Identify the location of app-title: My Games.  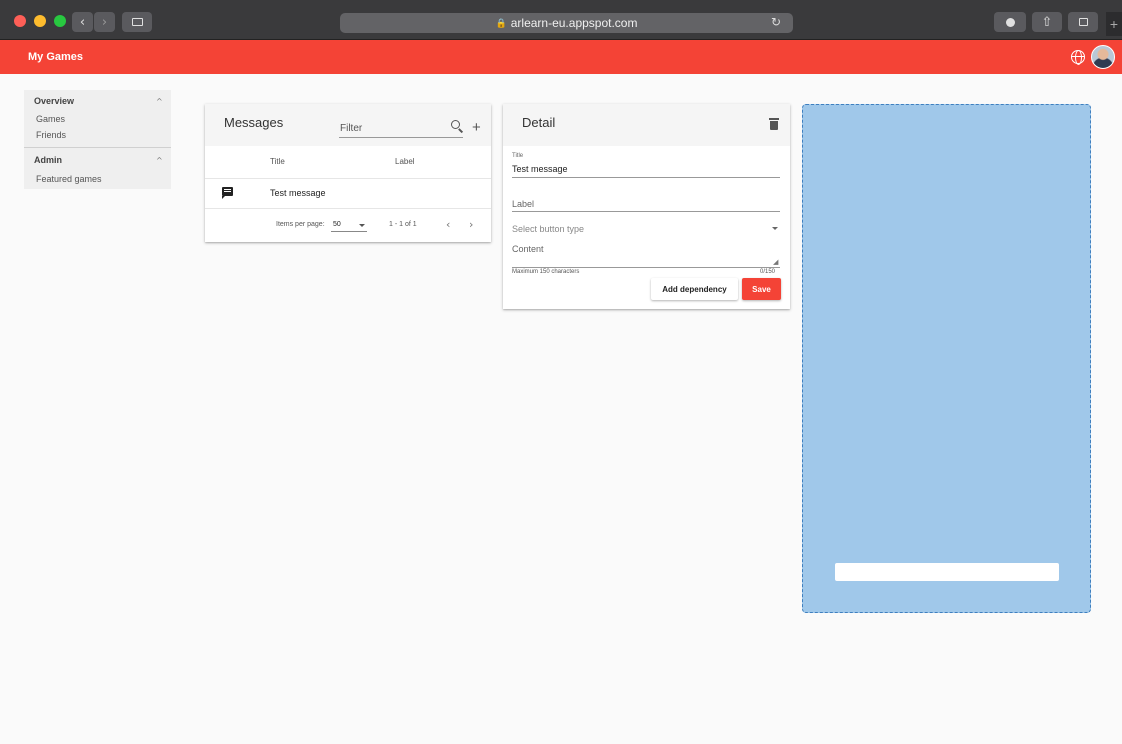
(55, 57).